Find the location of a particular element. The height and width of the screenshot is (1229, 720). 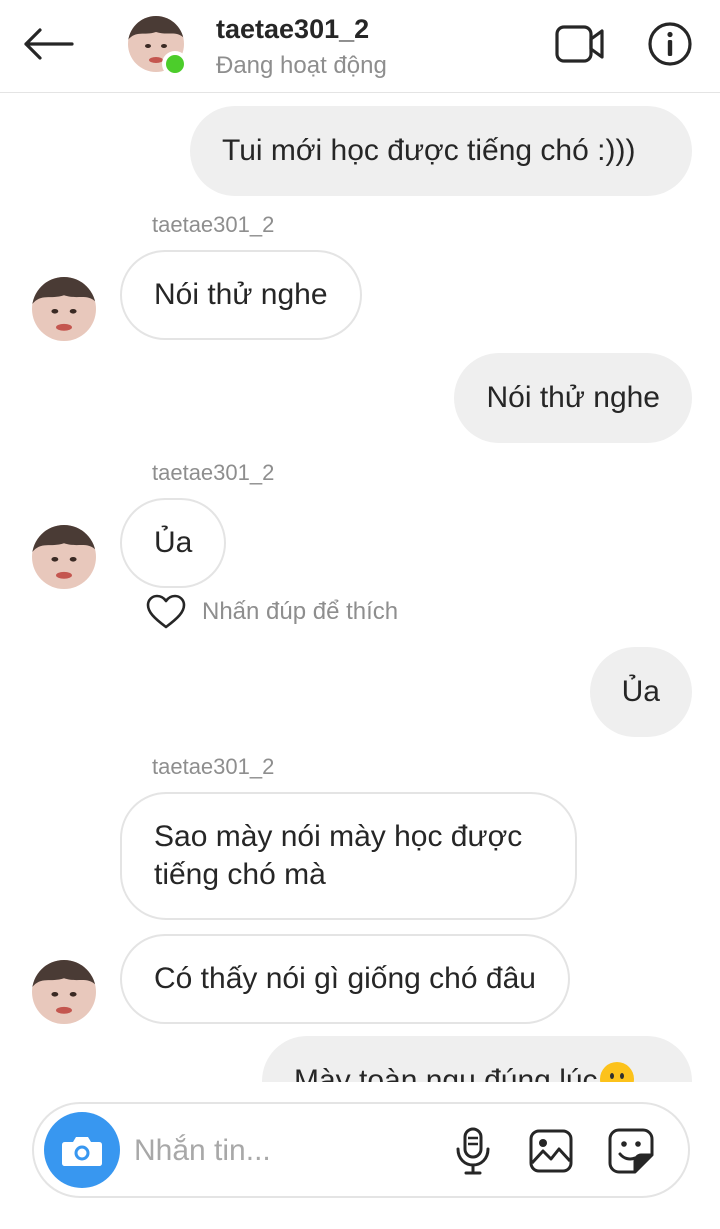

slightly-smiling-face-icon is located at coordinates (616, 1072).